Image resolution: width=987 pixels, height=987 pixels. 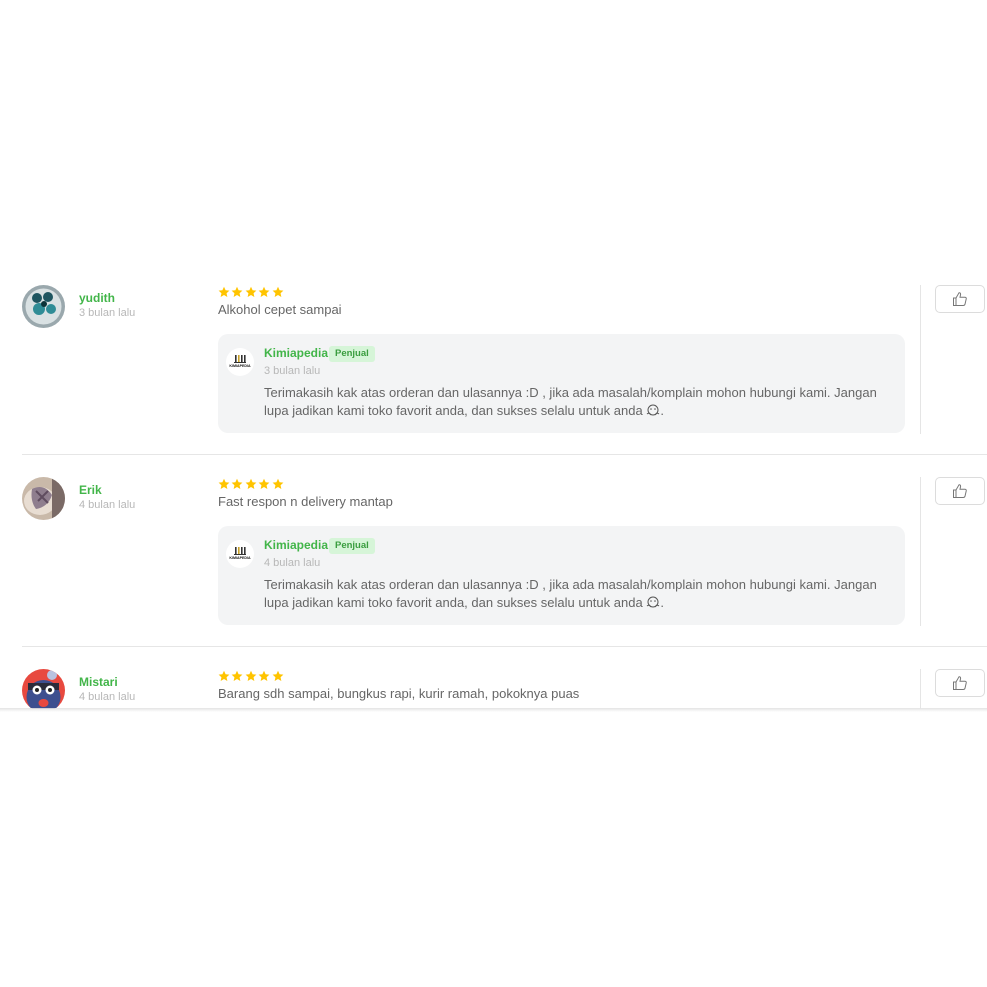 I want to click on reviewer-name: yudith, so click(x=97, y=298).